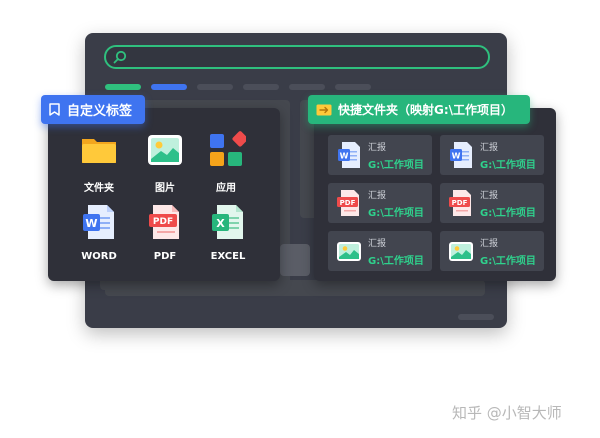 The image size is (600, 438). I want to click on folder-icon, so click(99, 151).